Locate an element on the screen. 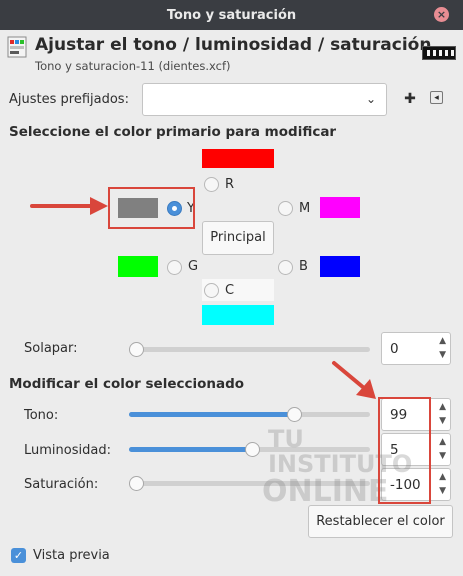 Image resolution: width=463 pixels, height=576 pixels. preset-menu-icon: ◂ is located at coordinates (436, 97).